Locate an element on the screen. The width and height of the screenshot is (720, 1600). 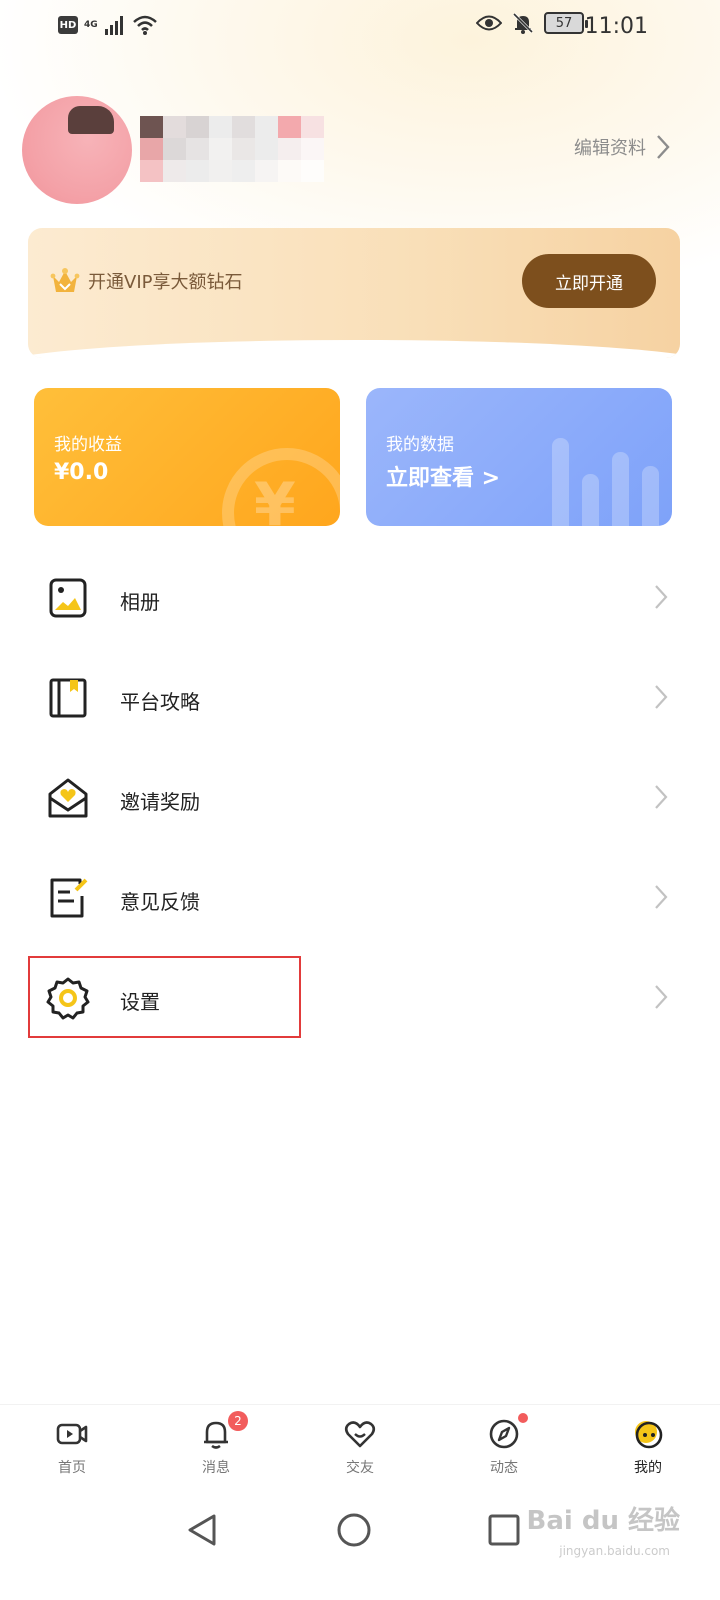
my-data-card: 我的数据 立即查看 > is located at coordinates (519, 457).